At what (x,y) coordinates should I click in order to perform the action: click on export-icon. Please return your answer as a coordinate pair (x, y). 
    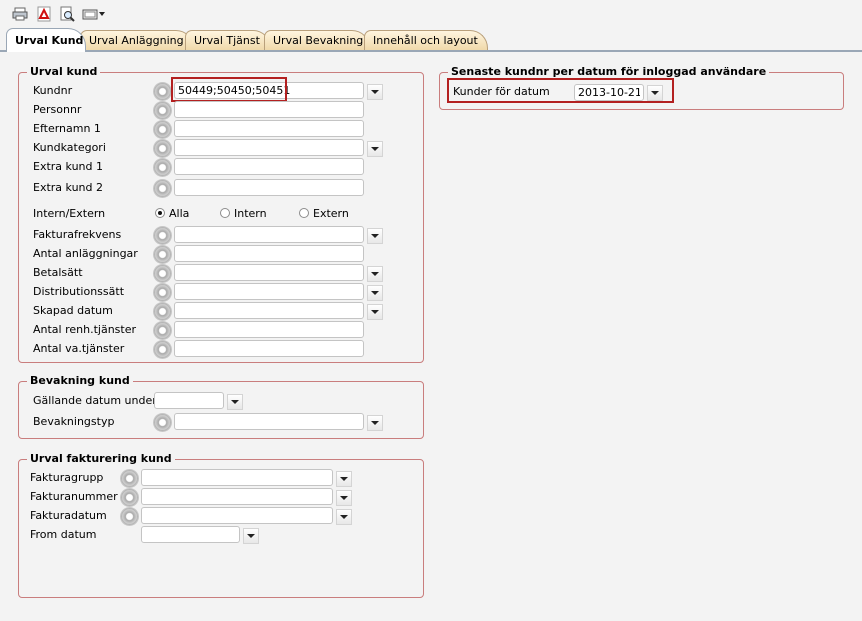
    Looking at the image, I should click on (94, 14).